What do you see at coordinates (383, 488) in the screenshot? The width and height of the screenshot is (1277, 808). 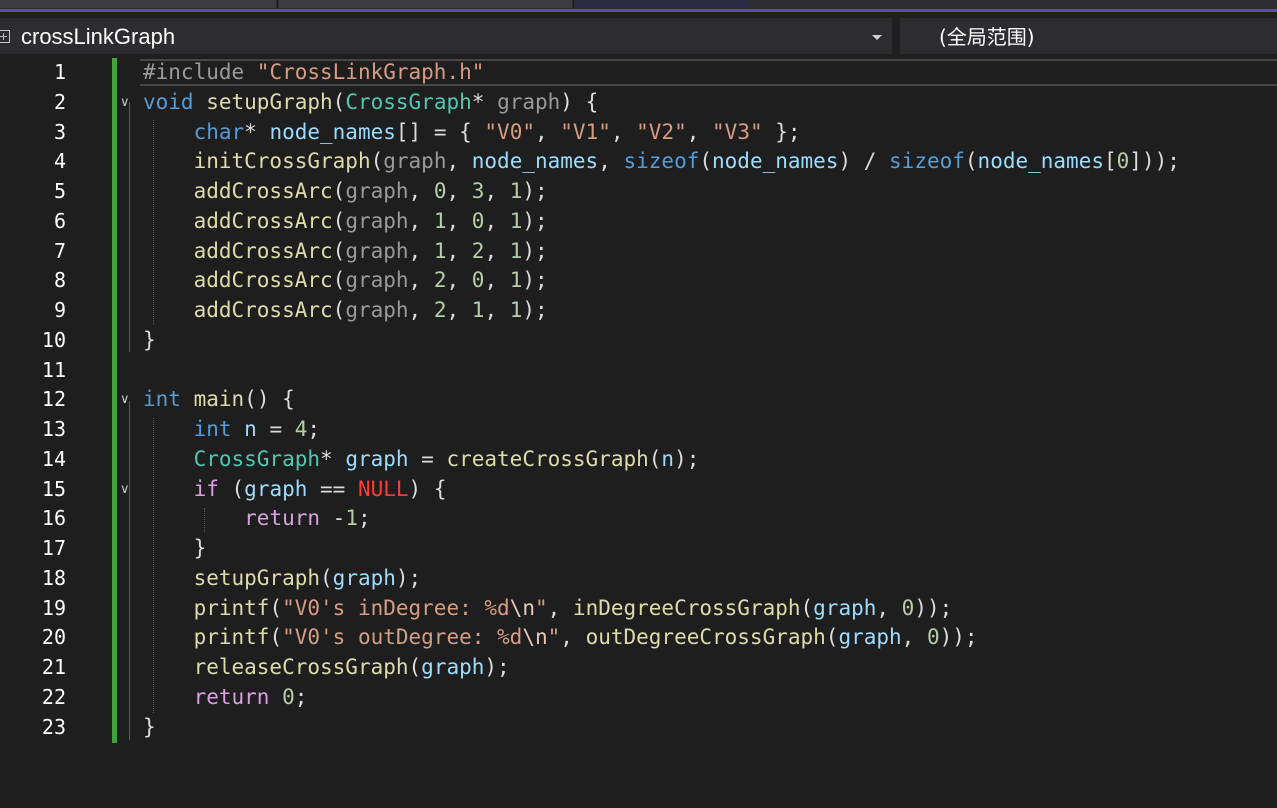 I see `code-token: NULL` at bounding box center [383, 488].